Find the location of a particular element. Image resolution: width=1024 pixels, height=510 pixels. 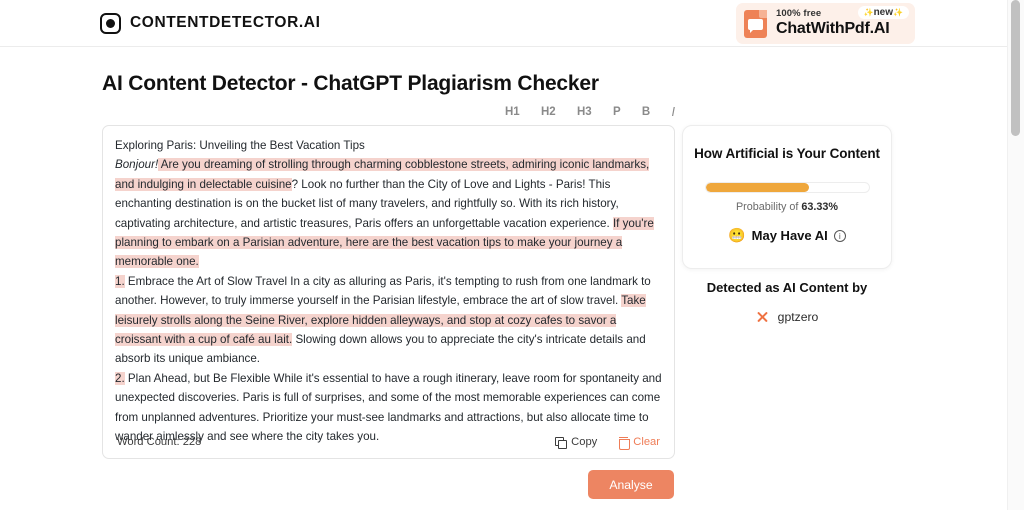

format-italic-button: I is located at coordinates (673, 112).